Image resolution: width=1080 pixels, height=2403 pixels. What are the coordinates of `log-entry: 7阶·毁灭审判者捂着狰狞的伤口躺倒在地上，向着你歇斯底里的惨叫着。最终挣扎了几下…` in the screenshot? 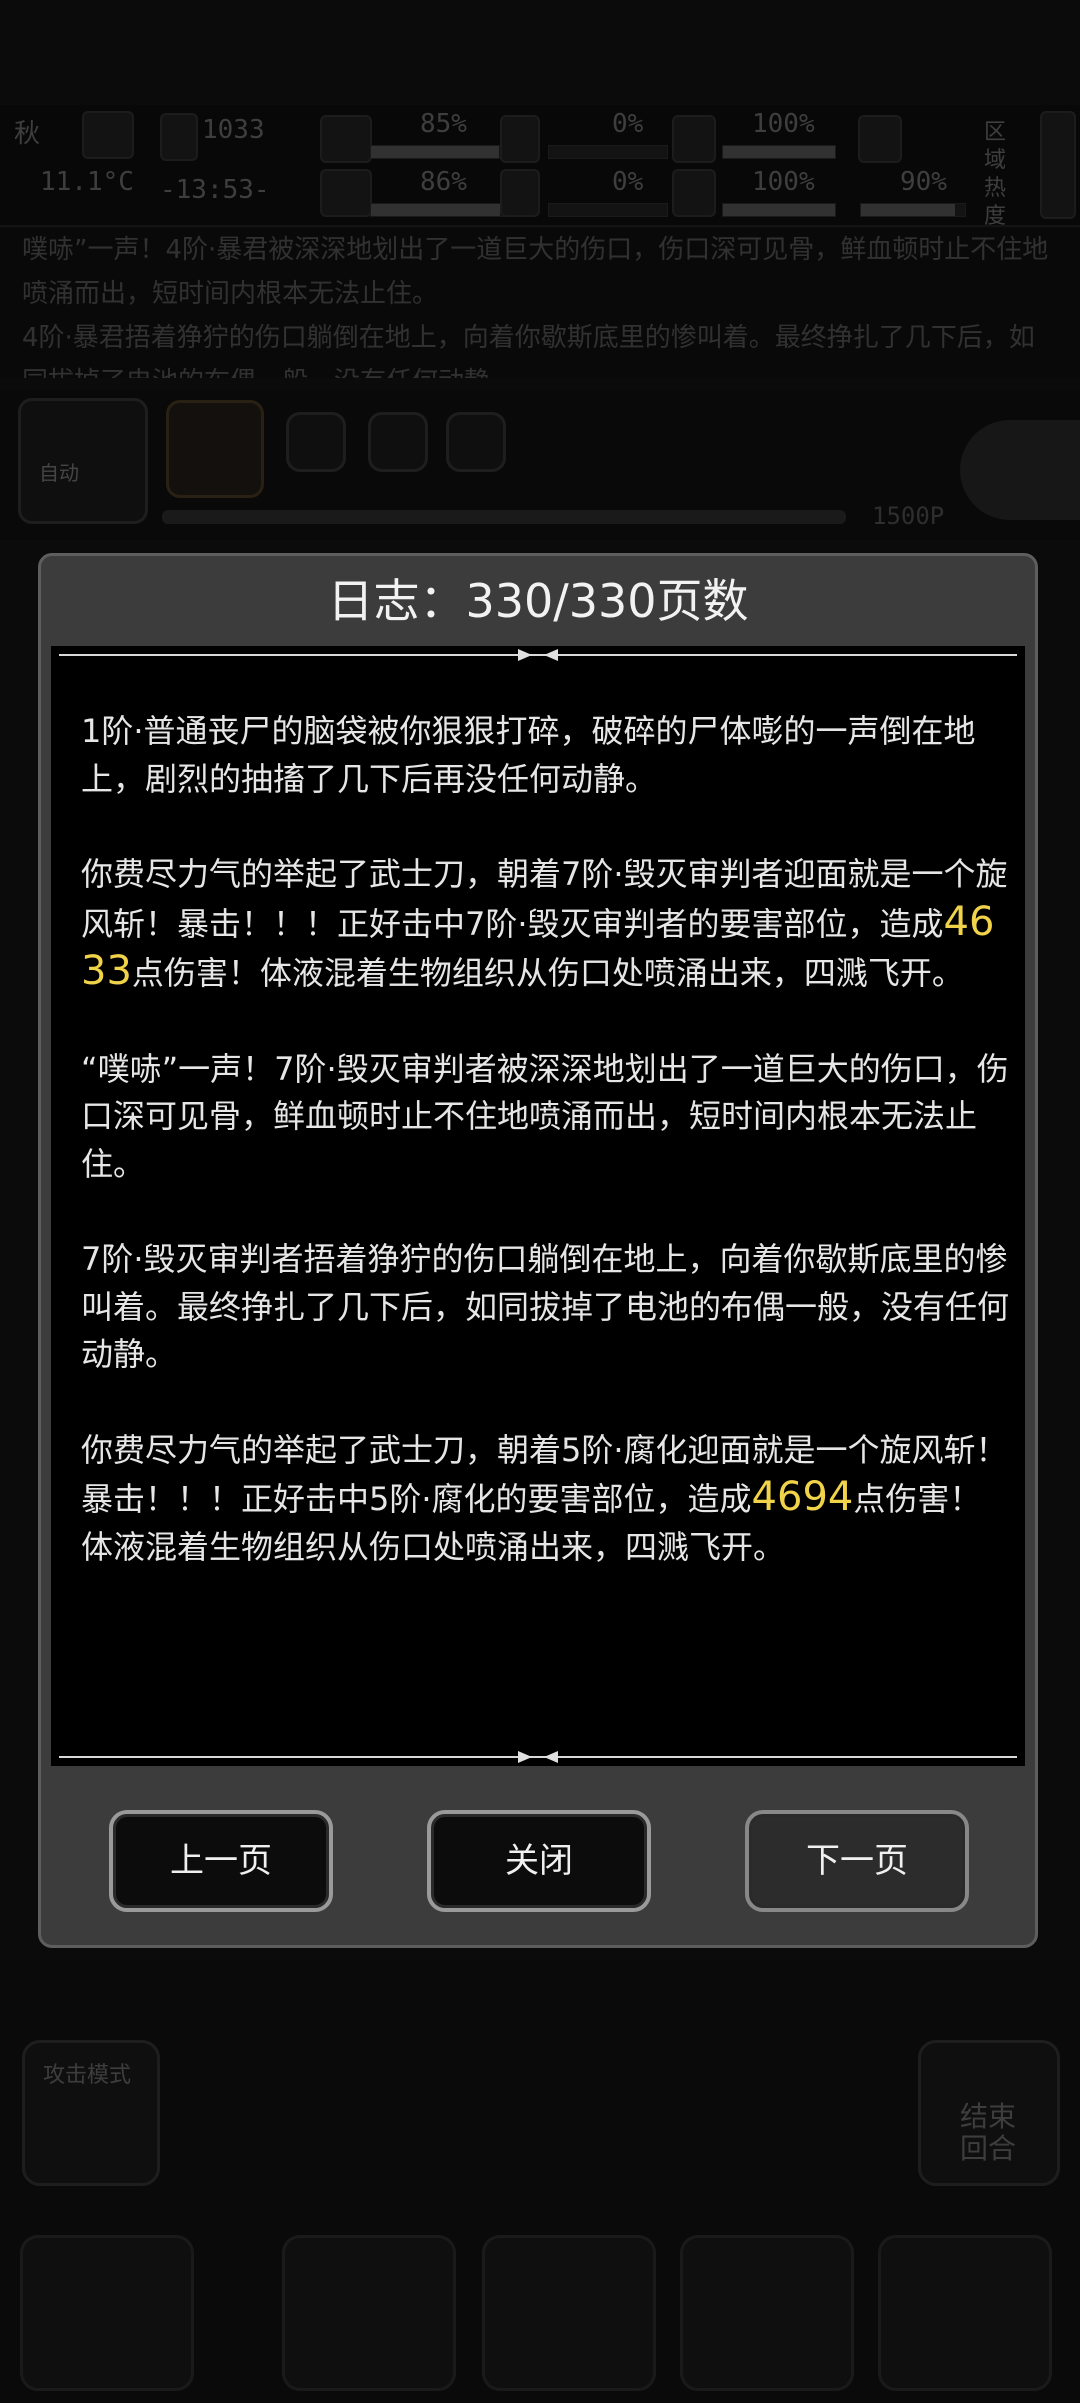 It's located at (545, 1306).